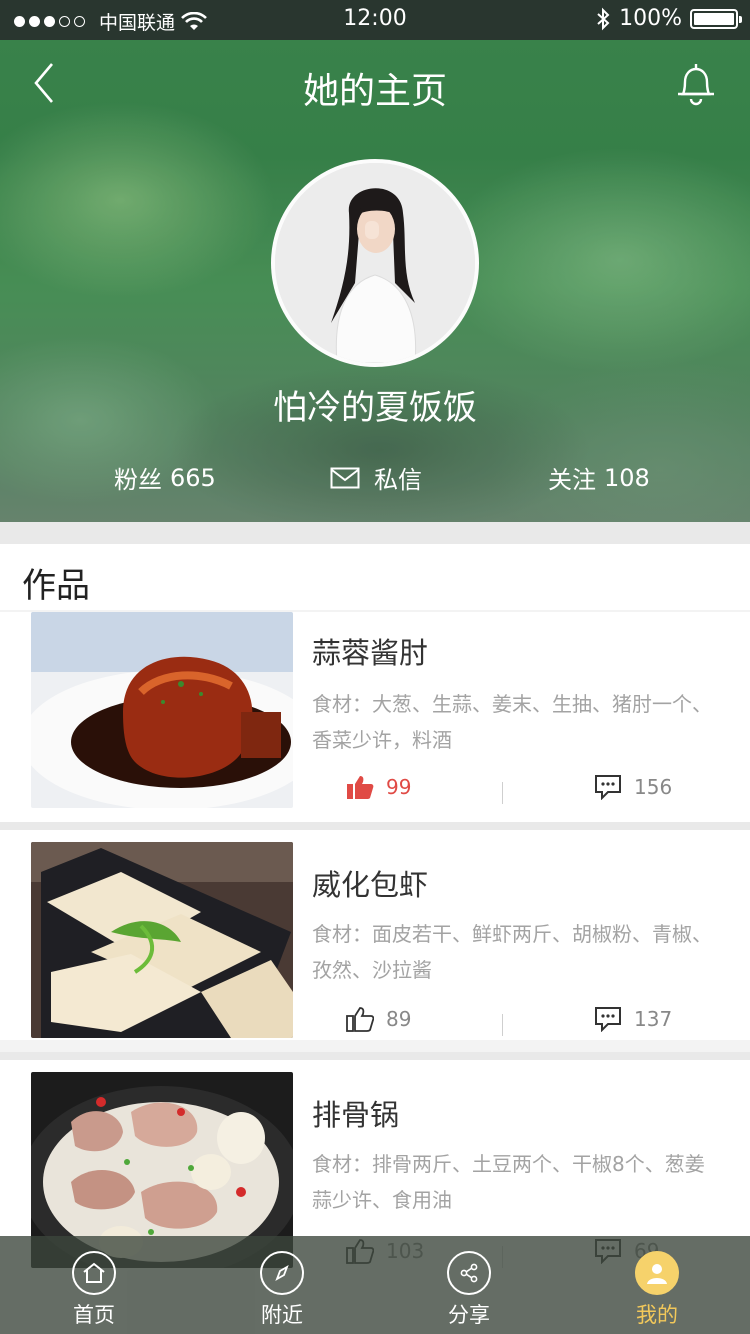 This screenshot has width=750, height=1334. Describe the element at coordinates (355, 1113) in the screenshot. I see `work-title: 排骨锅` at that location.